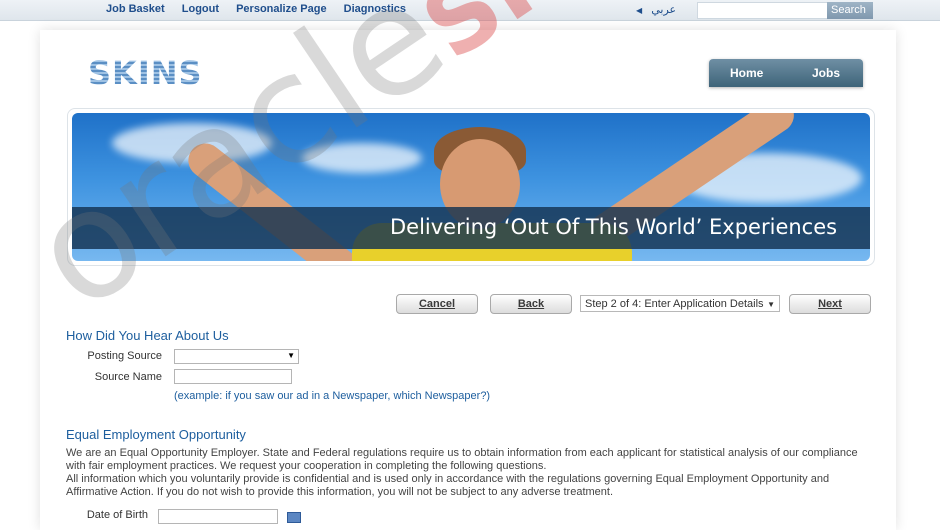 The height and width of the screenshot is (530, 940). What do you see at coordinates (786, 73) in the screenshot?
I see `main-nav: Home Jobs` at bounding box center [786, 73].